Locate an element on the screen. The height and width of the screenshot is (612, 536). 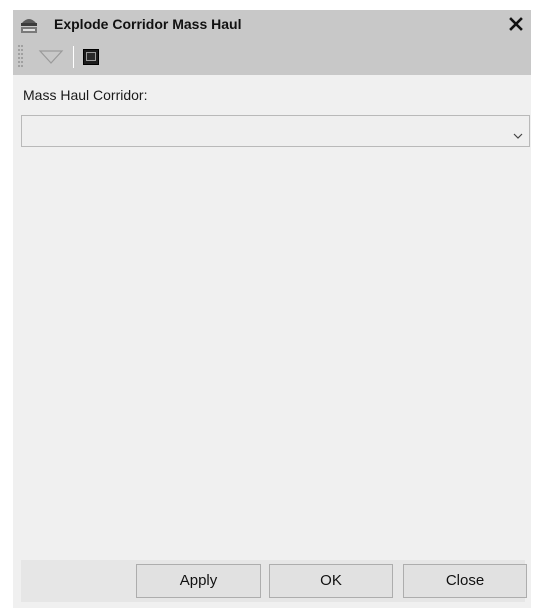
close-button: Close is located at coordinates (465, 581).